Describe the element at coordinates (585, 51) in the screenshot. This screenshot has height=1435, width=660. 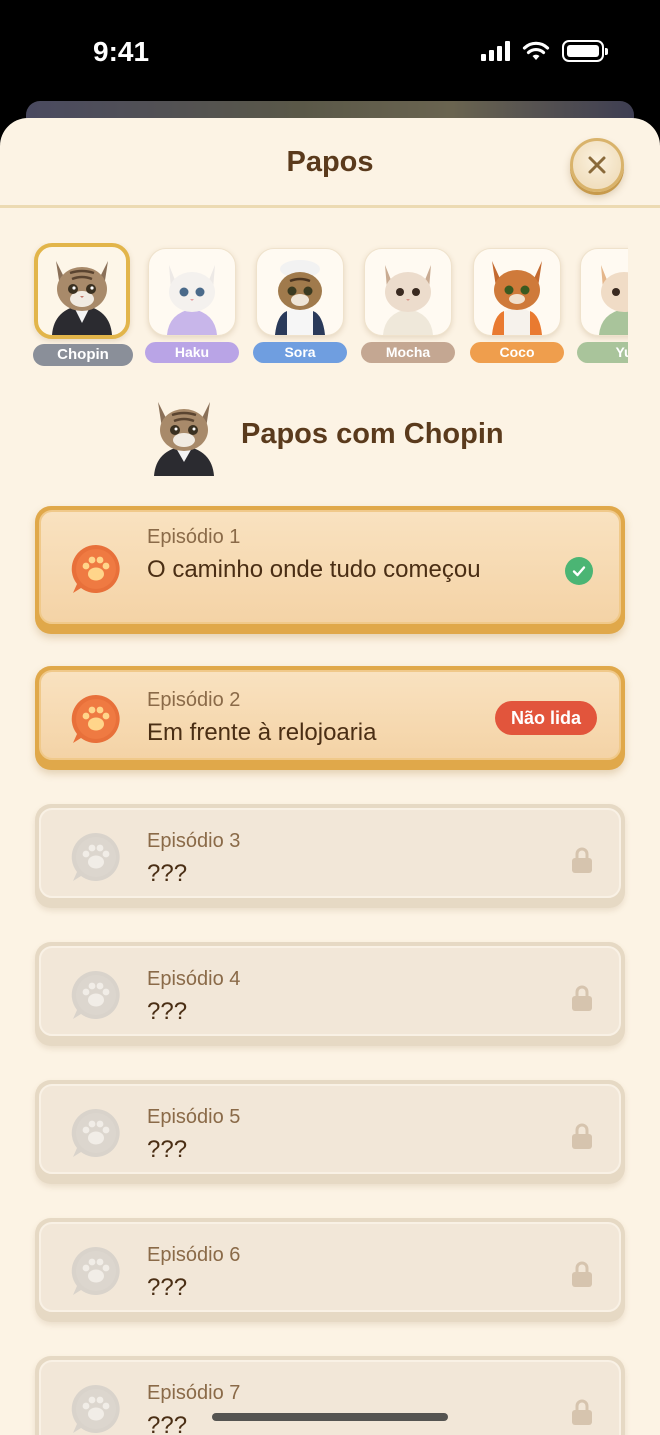
I see `battery-icon` at that location.